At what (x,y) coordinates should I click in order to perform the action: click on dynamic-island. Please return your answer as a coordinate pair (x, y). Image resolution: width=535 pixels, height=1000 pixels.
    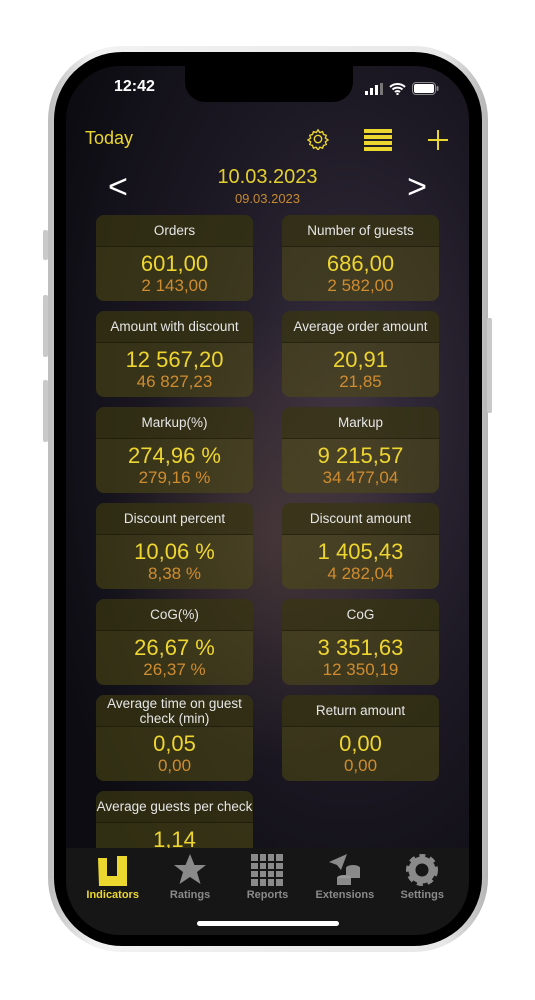
    Looking at the image, I should click on (269, 84).